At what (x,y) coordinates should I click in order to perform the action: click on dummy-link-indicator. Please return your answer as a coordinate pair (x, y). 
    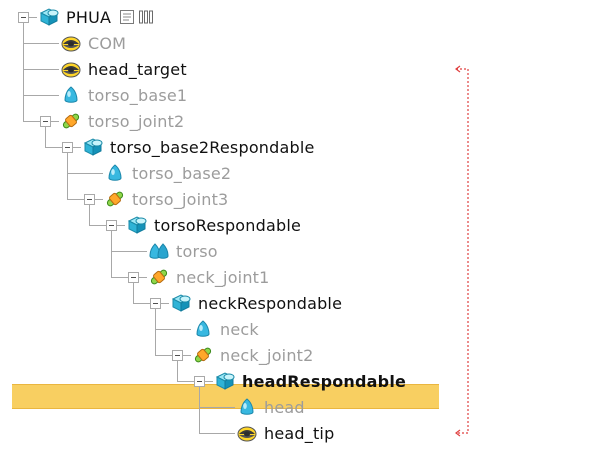
    Looking at the image, I should click on (462, 251).